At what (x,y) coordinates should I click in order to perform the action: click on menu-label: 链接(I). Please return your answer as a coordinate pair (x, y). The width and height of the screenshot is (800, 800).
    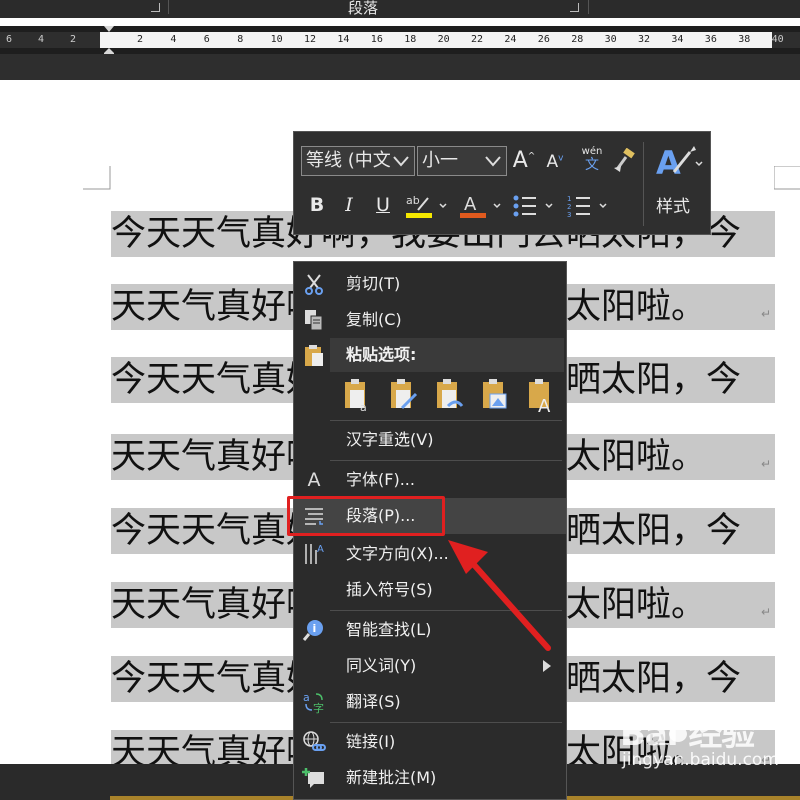
    Looking at the image, I should click on (371, 741).